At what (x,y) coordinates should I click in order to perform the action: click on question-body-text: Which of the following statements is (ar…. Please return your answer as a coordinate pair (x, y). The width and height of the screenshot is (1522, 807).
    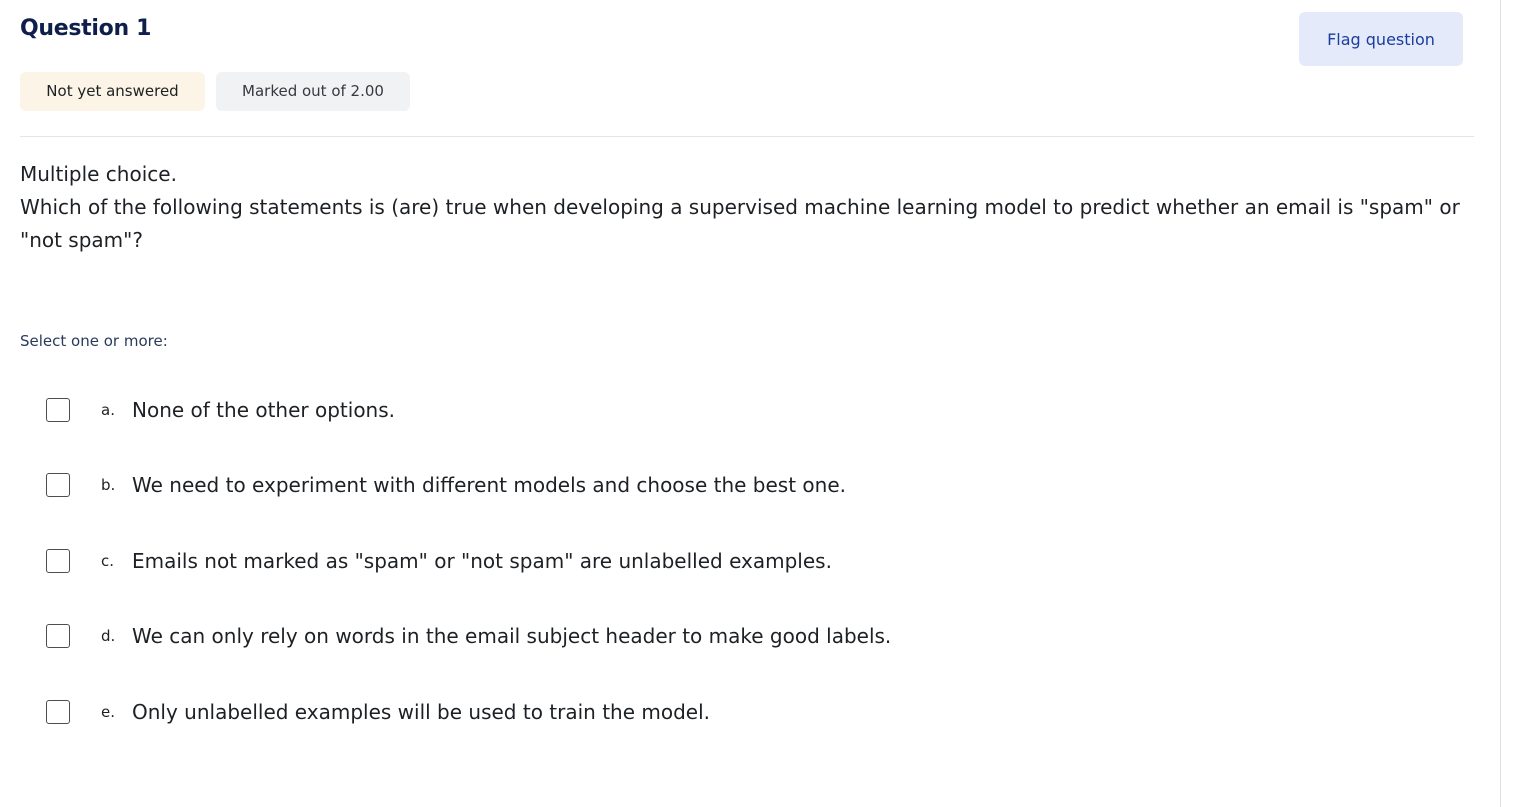
    Looking at the image, I should click on (740, 223).